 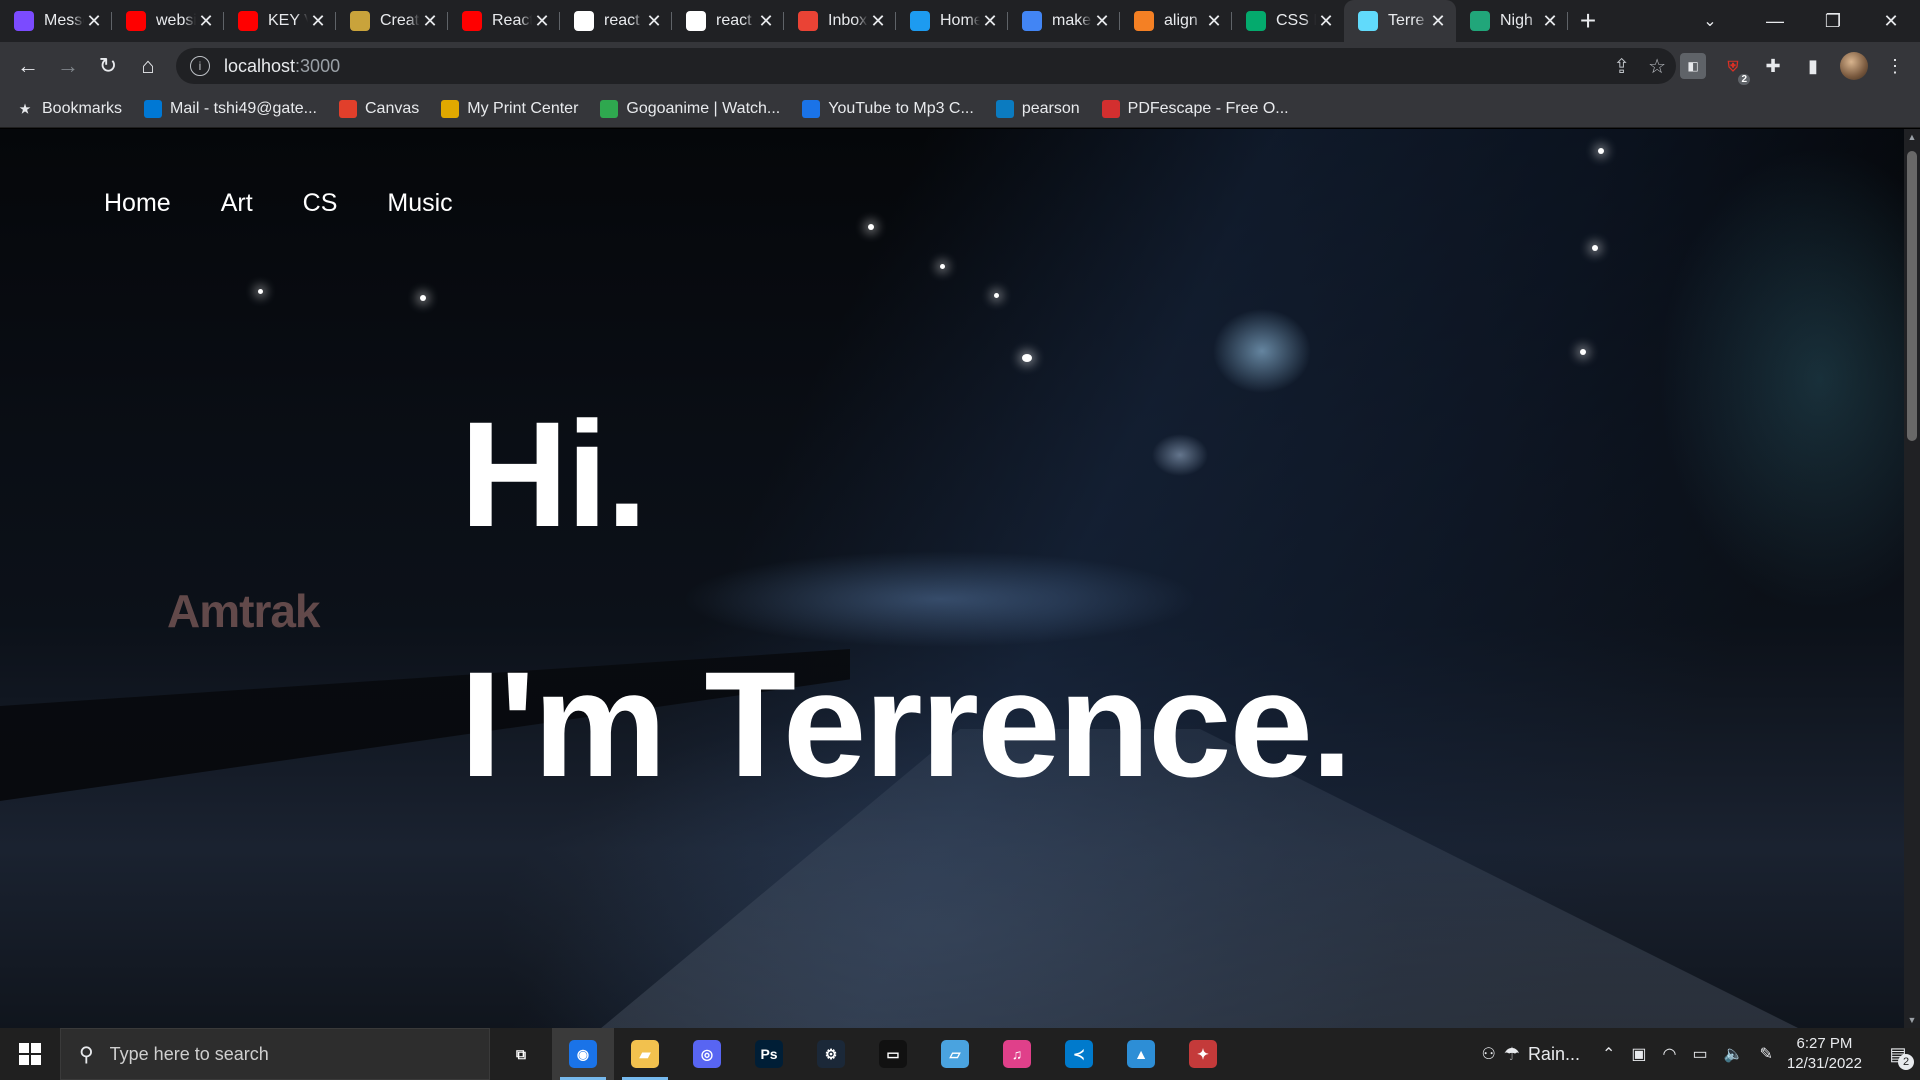 I want to click on bookmark-item: Canvas, so click(x=379, y=108).